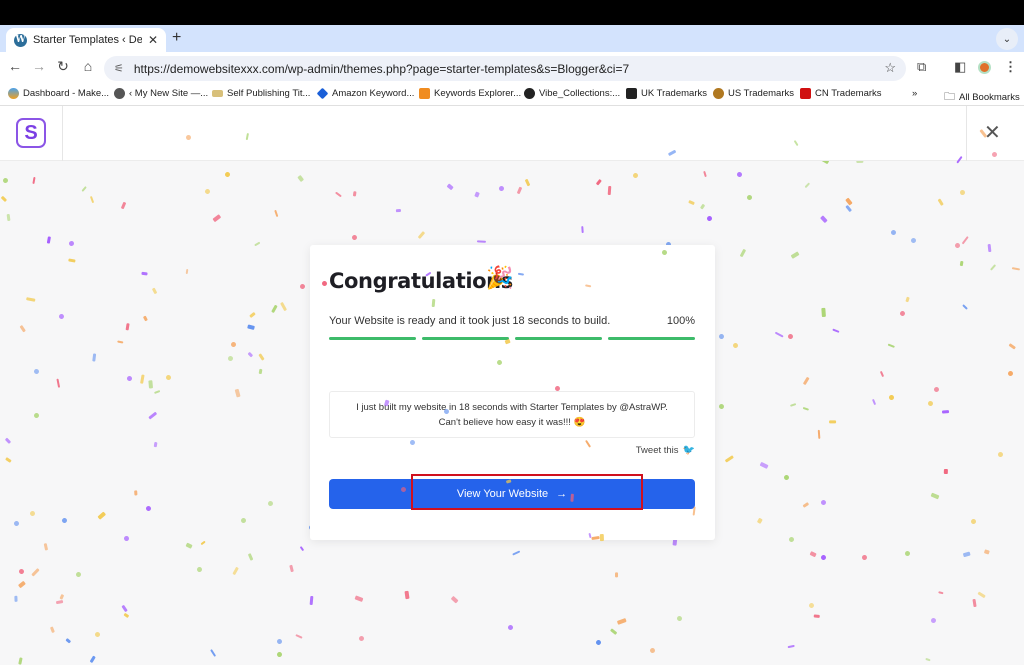 This screenshot has width=1024, height=665. What do you see at coordinates (753, 93) in the screenshot?
I see `bookmark-item: US Trademarks` at bounding box center [753, 93].